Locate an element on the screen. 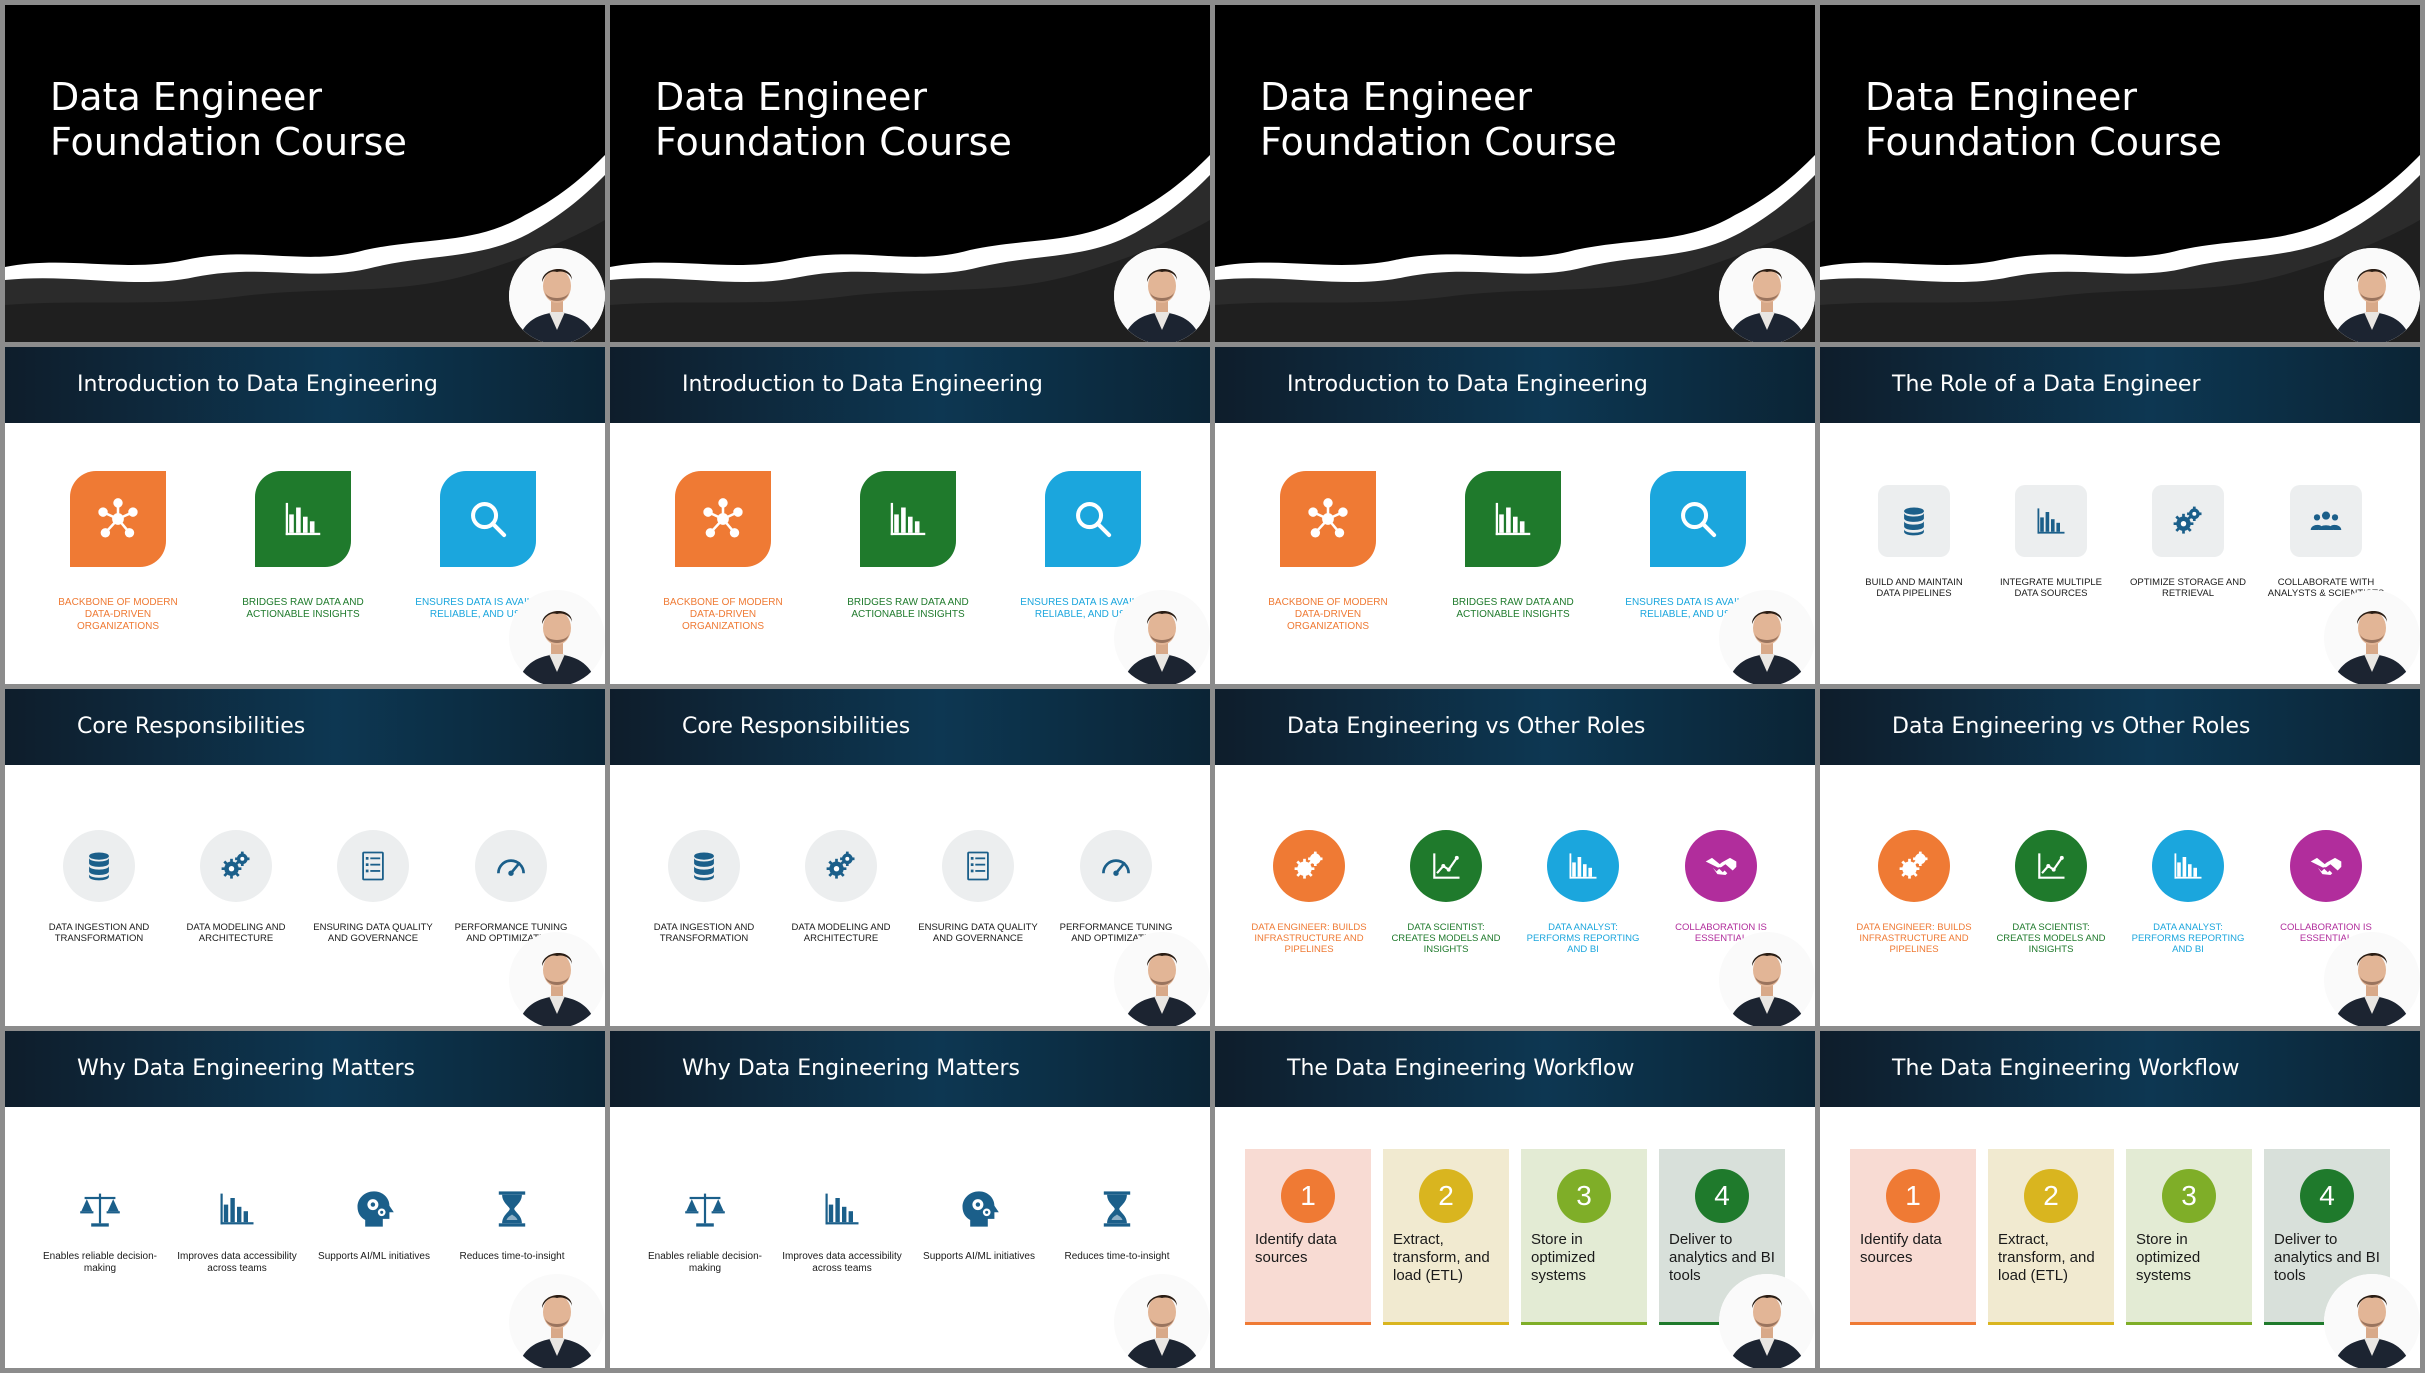  slide-title: Data Engineering vs Other Roles is located at coordinates (2071, 726).